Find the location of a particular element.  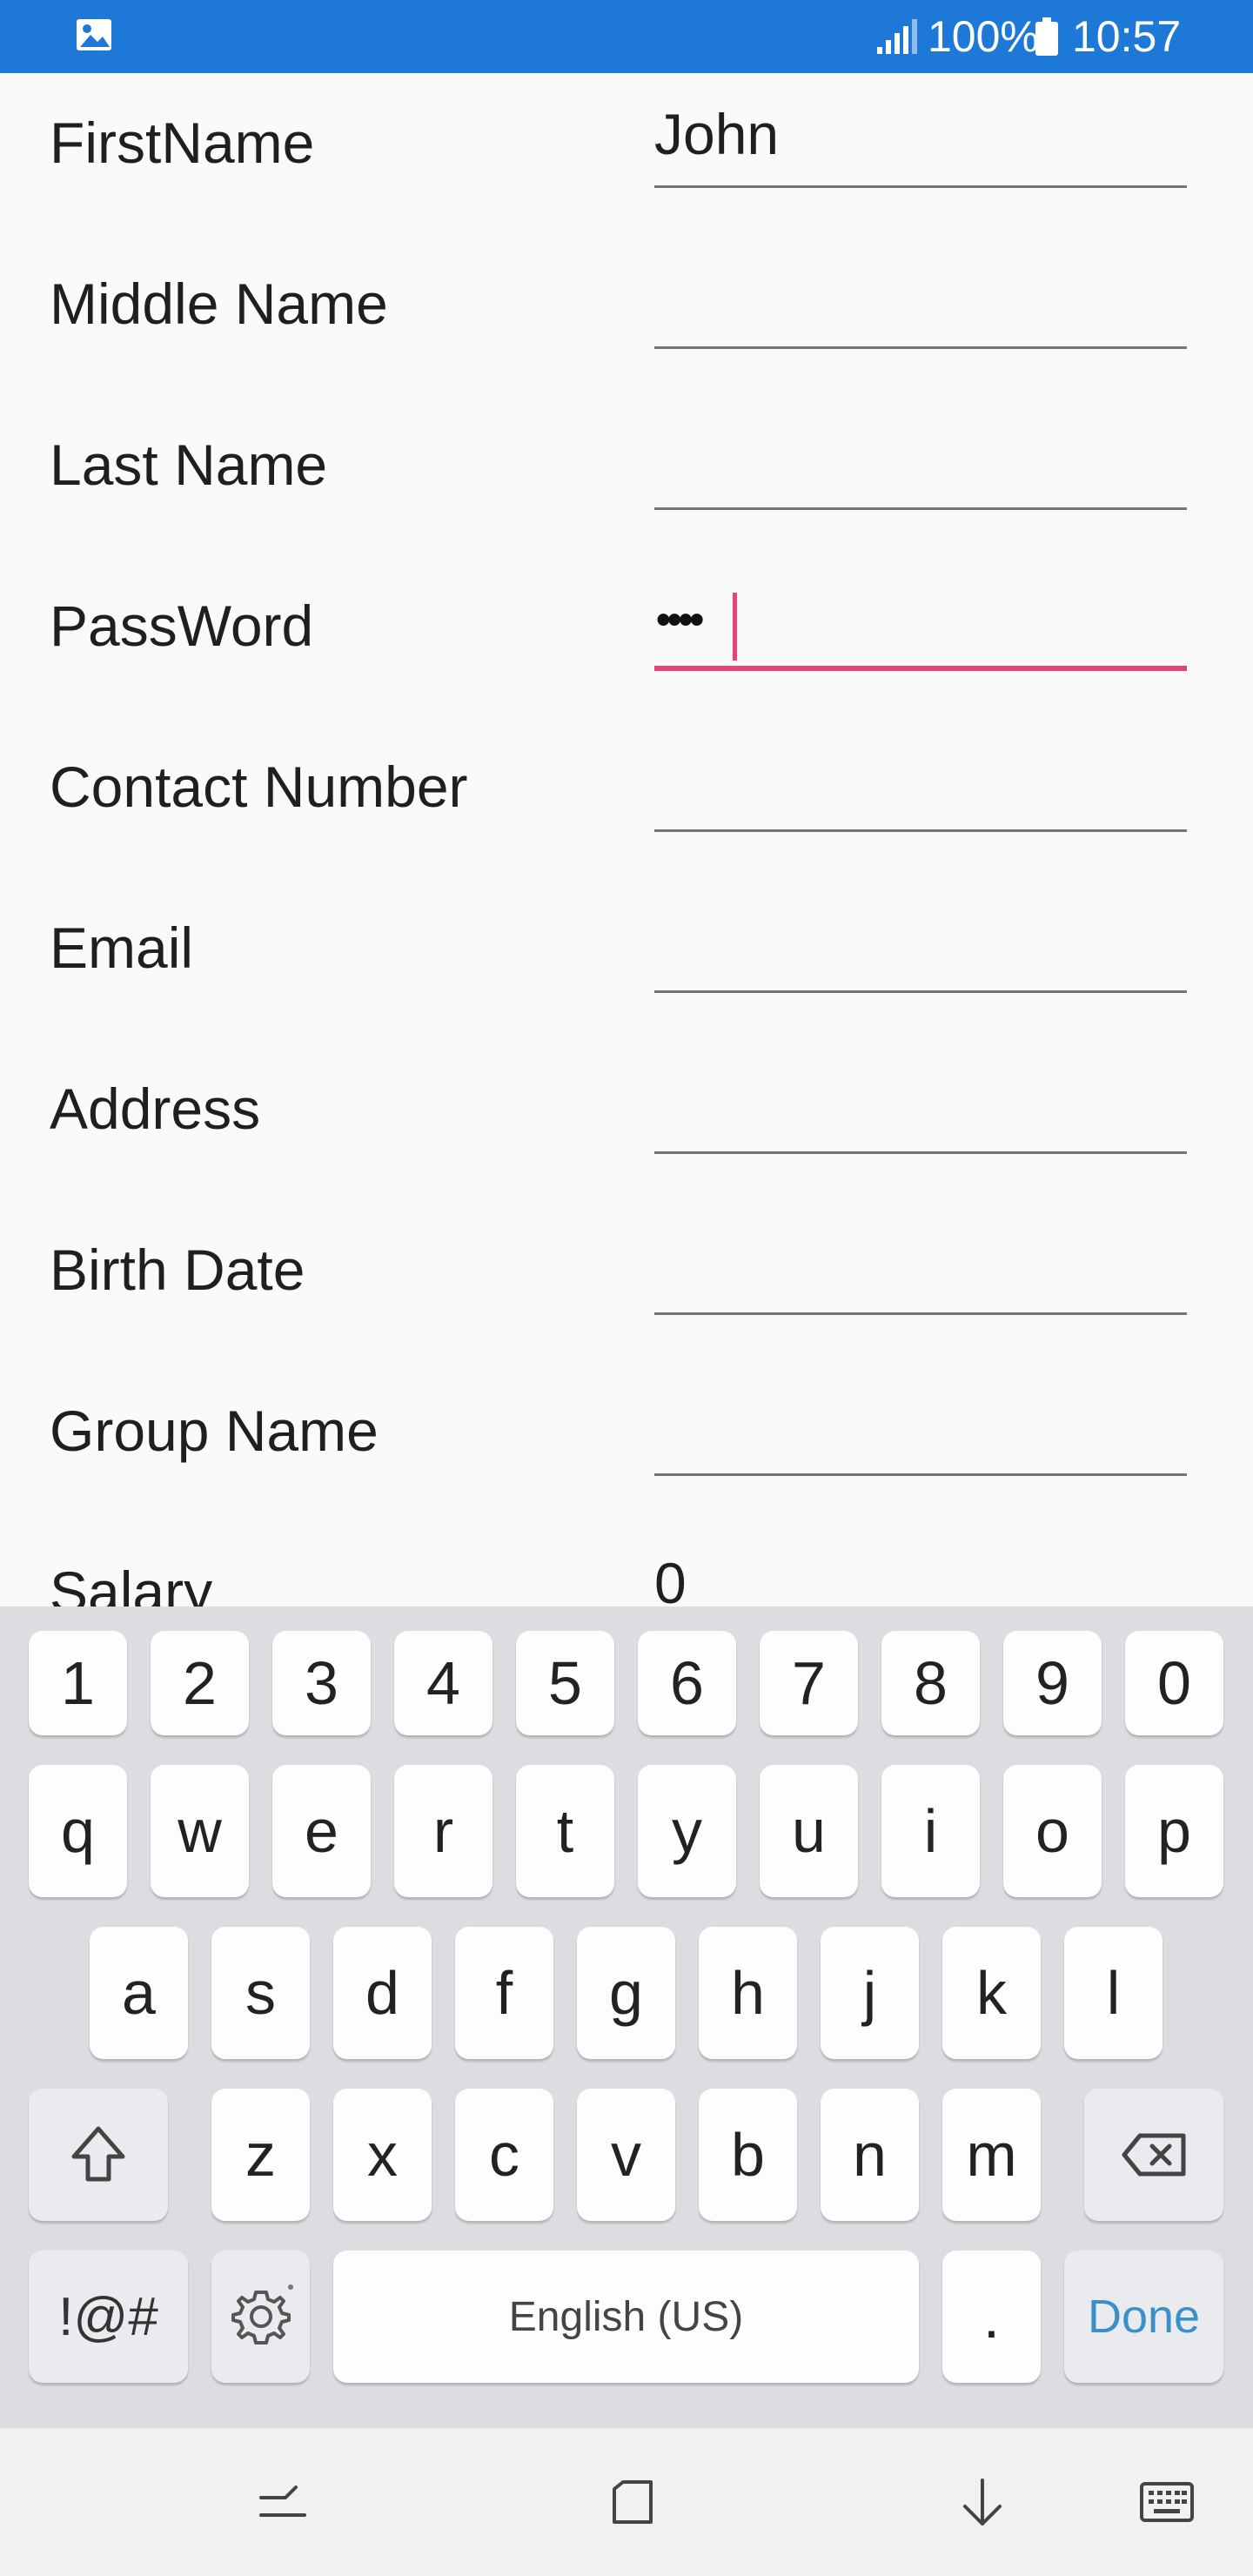

email-input is located at coordinates (920, 944).